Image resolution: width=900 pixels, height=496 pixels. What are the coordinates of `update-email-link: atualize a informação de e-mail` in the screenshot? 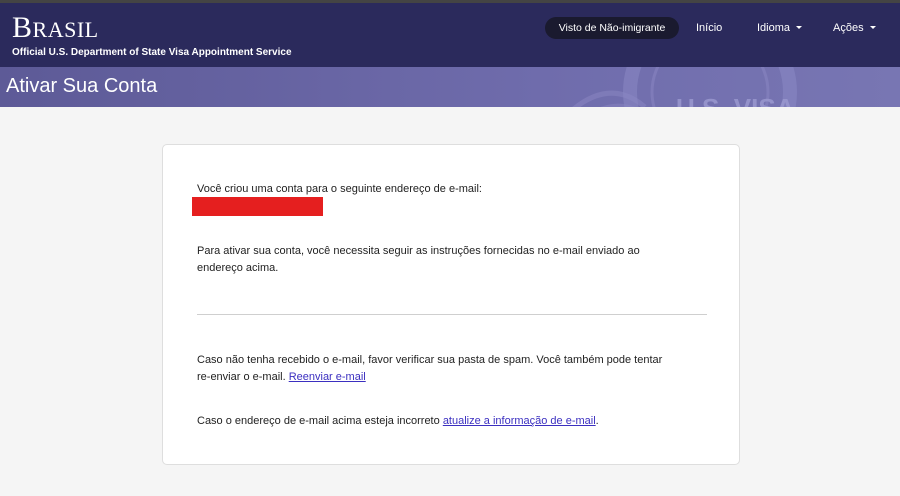 It's located at (519, 421).